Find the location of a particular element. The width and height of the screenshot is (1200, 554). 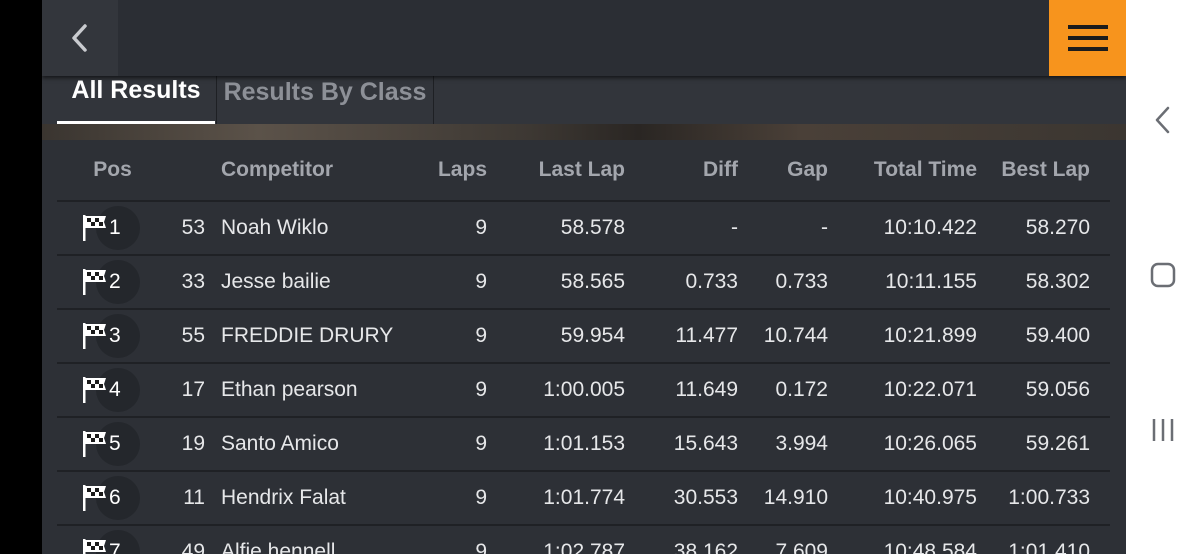

pos-badge: 3 is located at coordinates (112, 336).